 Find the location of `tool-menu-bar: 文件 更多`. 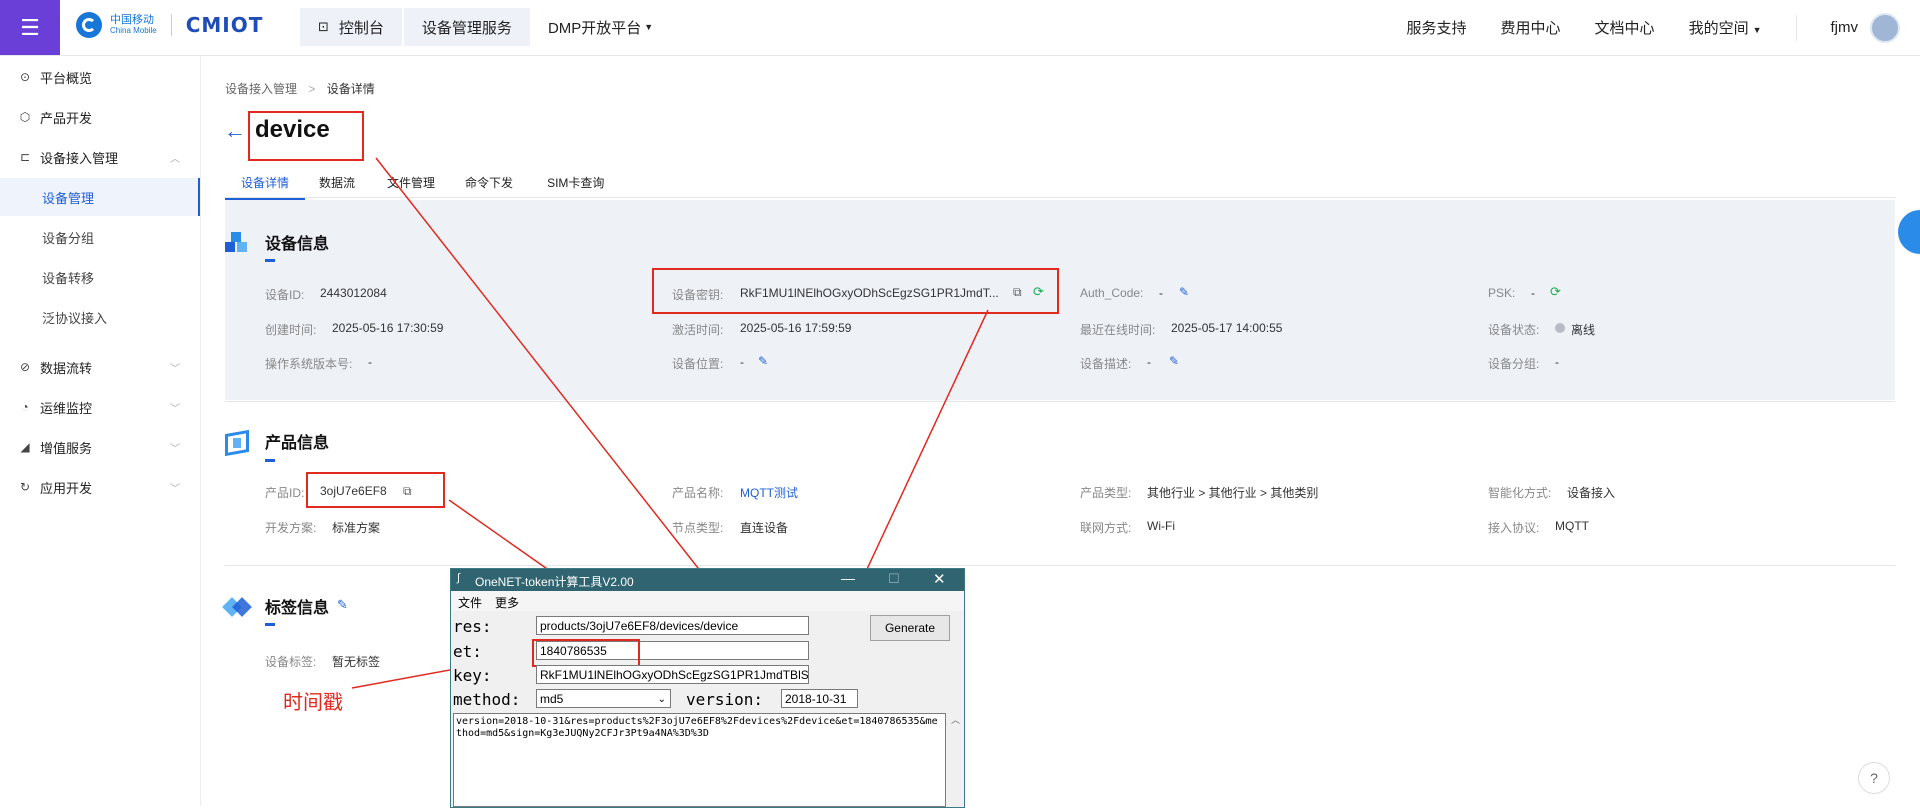

tool-menu-bar: 文件 更多 is located at coordinates (707, 601).